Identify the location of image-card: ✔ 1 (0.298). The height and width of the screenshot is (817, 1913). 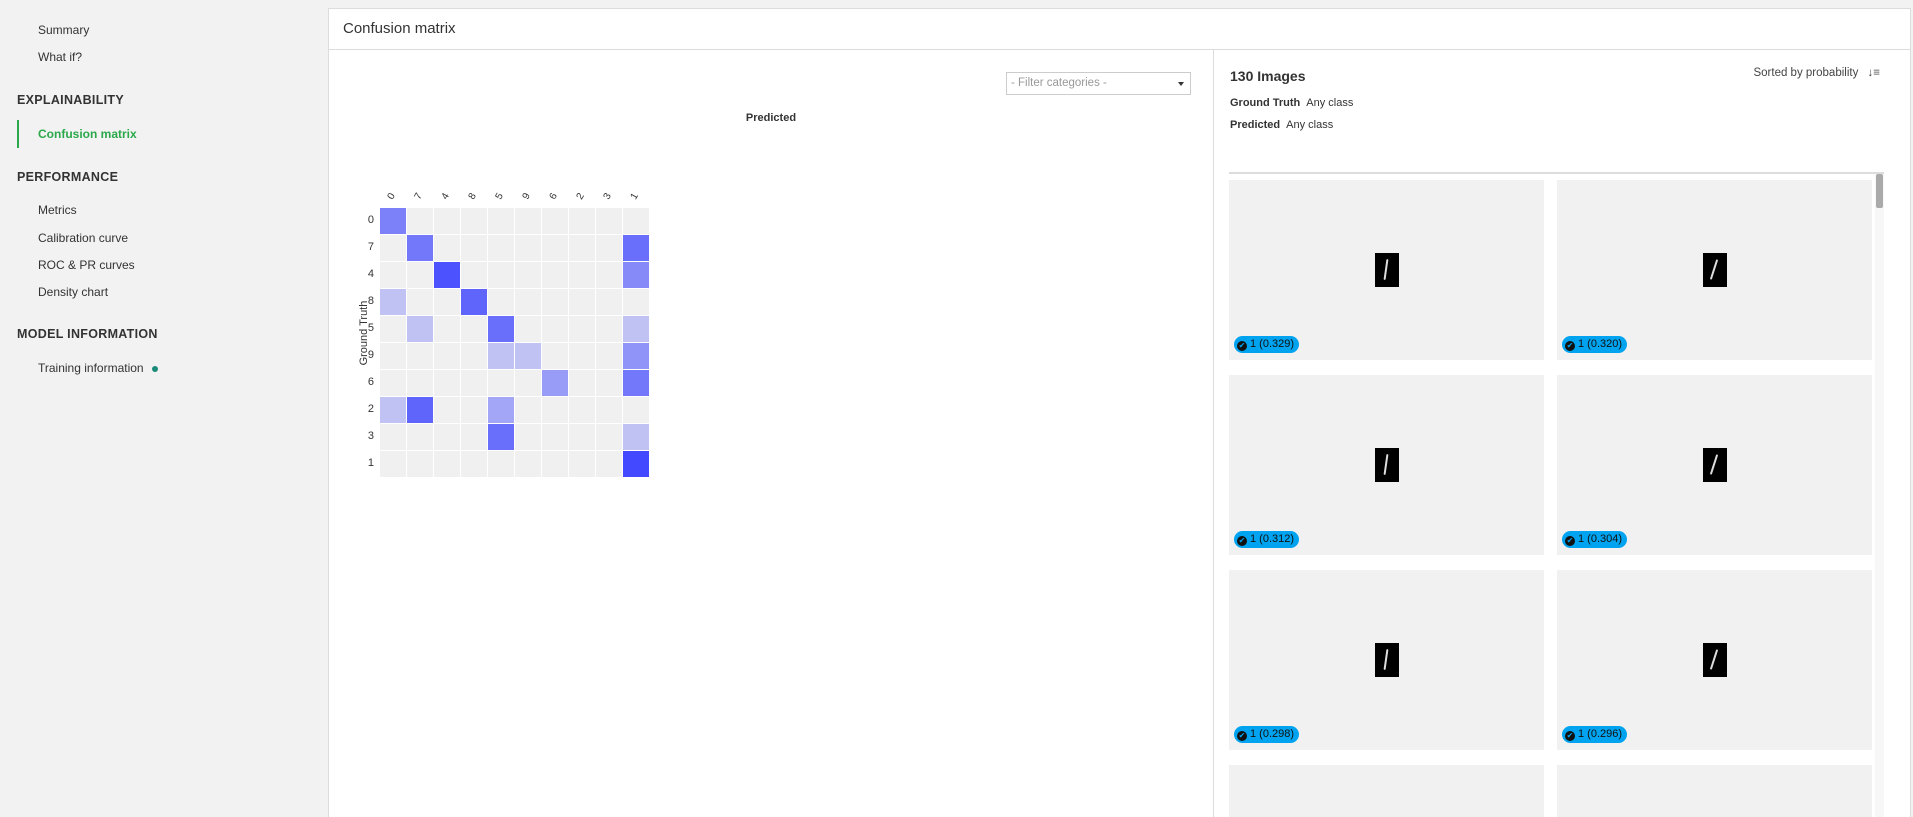
(1386, 660).